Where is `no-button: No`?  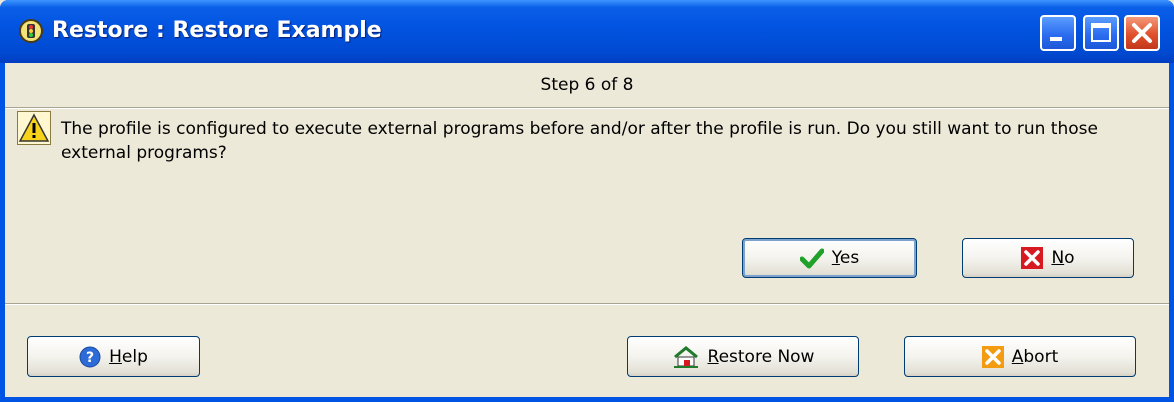
no-button: No is located at coordinates (1048, 258).